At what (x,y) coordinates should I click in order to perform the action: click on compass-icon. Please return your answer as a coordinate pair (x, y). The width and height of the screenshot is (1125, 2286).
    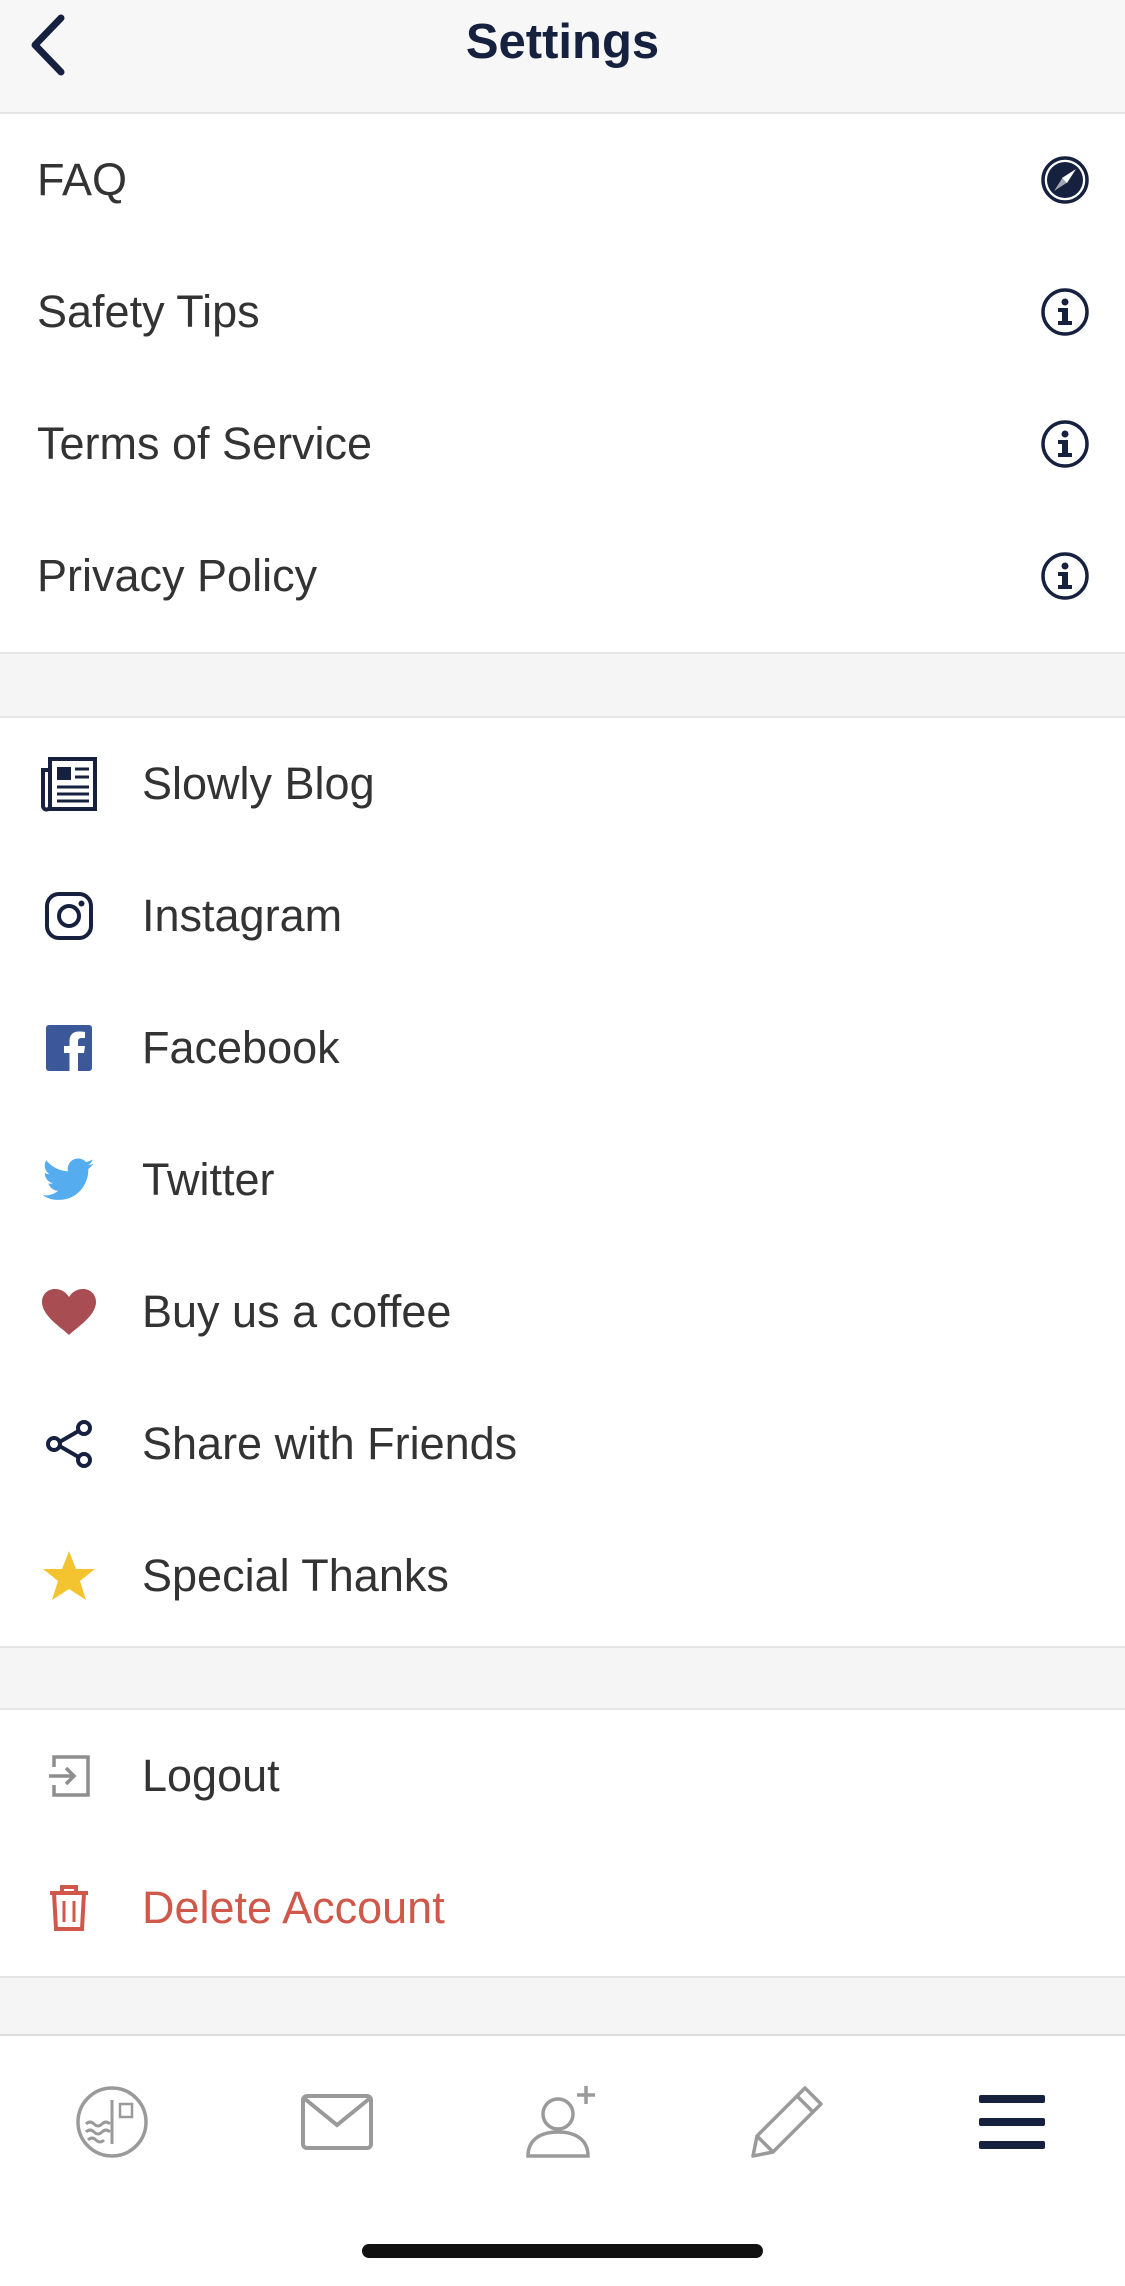
    Looking at the image, I should click on (1065, 180).